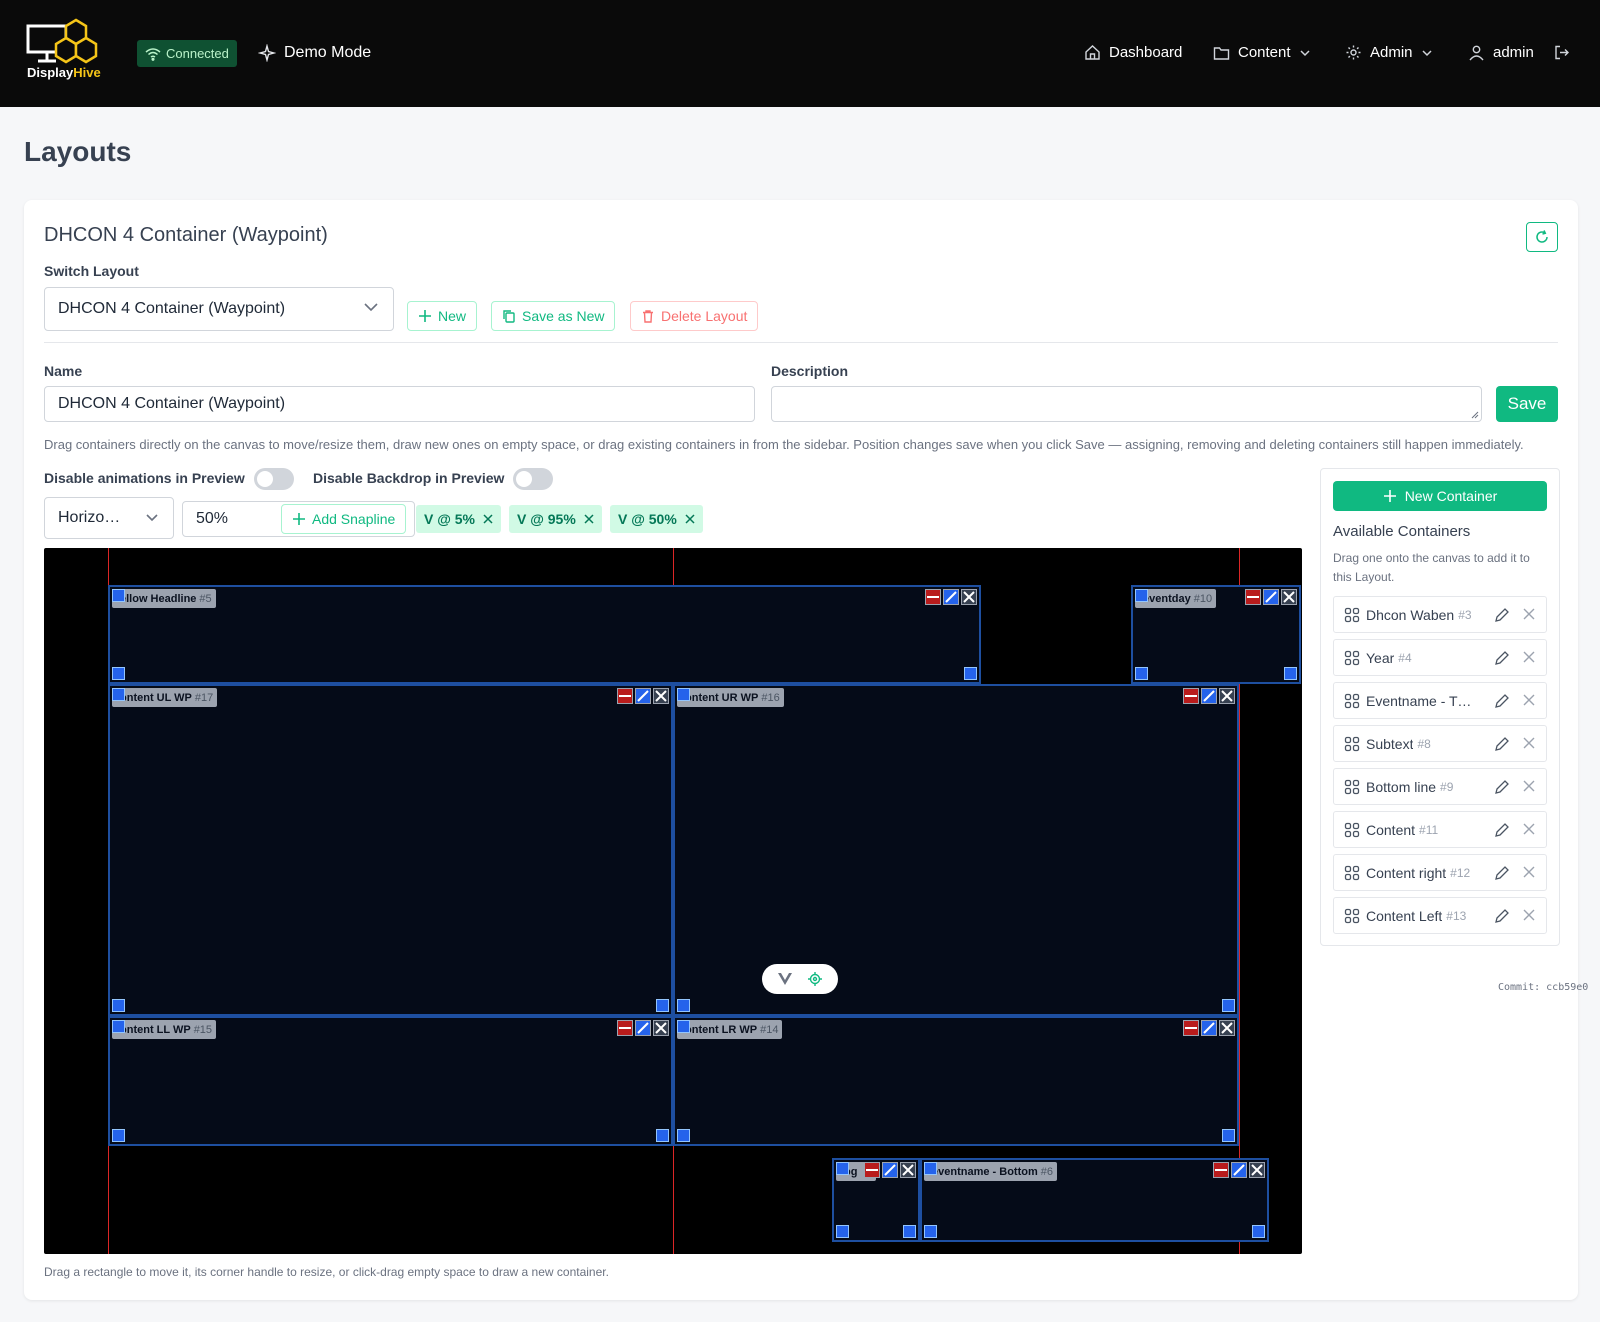 This screenshot has width=1600, height=1322. Describe the element at coordinates (1440, 829) in the screenshot. I see `available-container-item: Content #11` at that location.